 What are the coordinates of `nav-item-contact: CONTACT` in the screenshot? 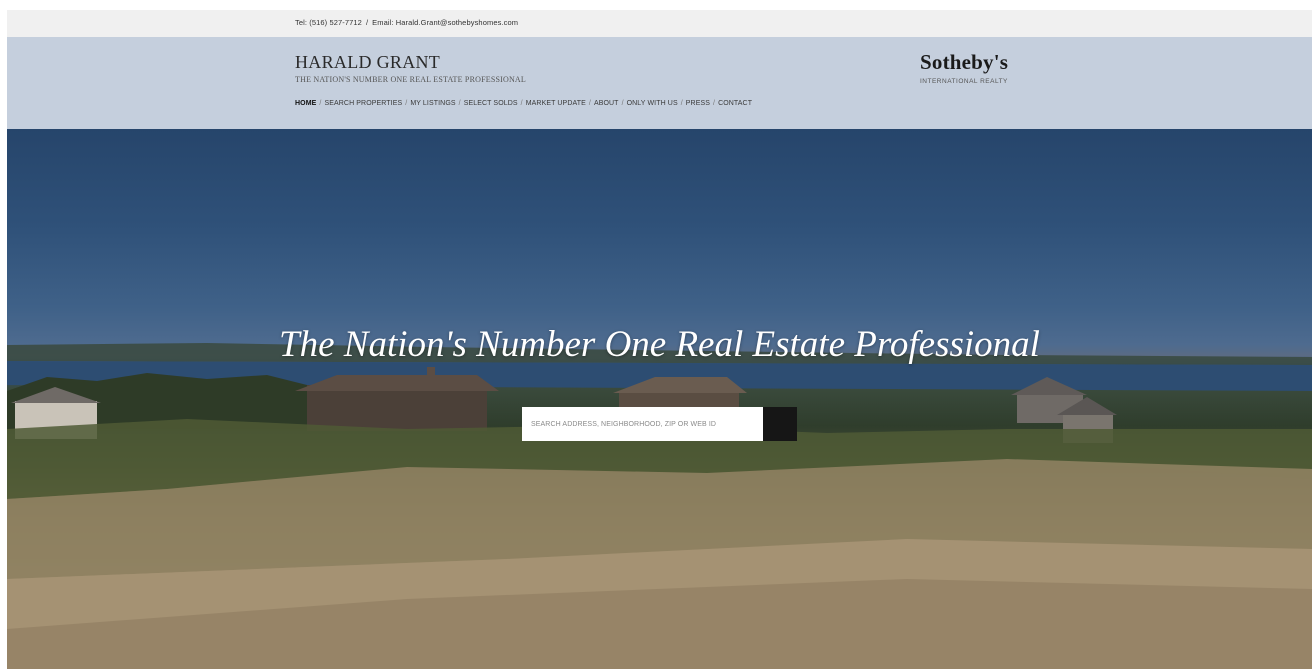 It's located at (735, 103).